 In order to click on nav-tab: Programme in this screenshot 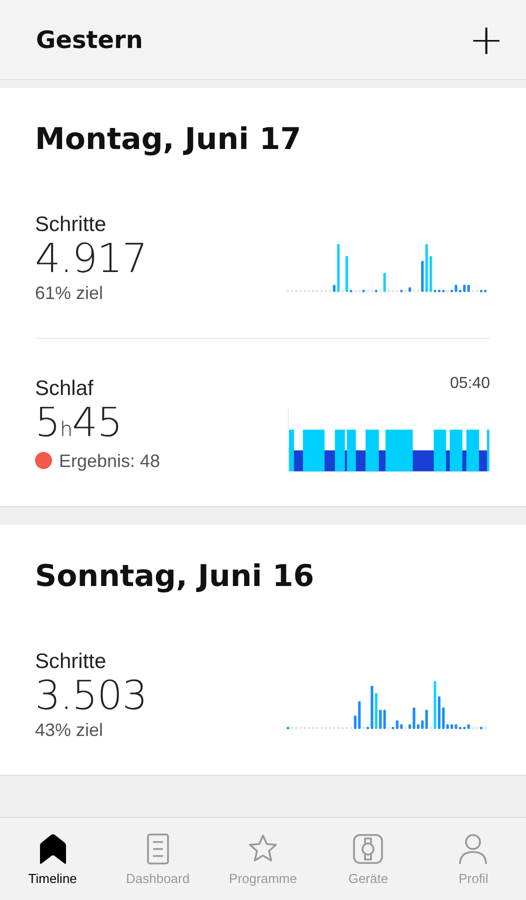, I will do `click(263, 859)`.